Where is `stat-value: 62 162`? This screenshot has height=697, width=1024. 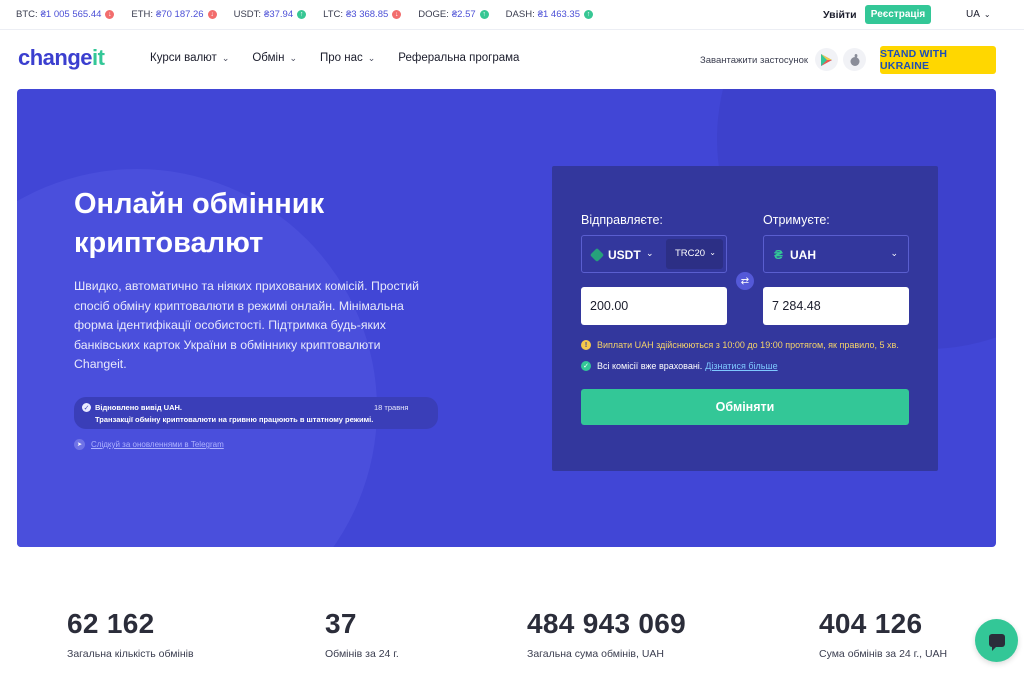 stat-value: 62 162 is located at coordinates (111, 623).